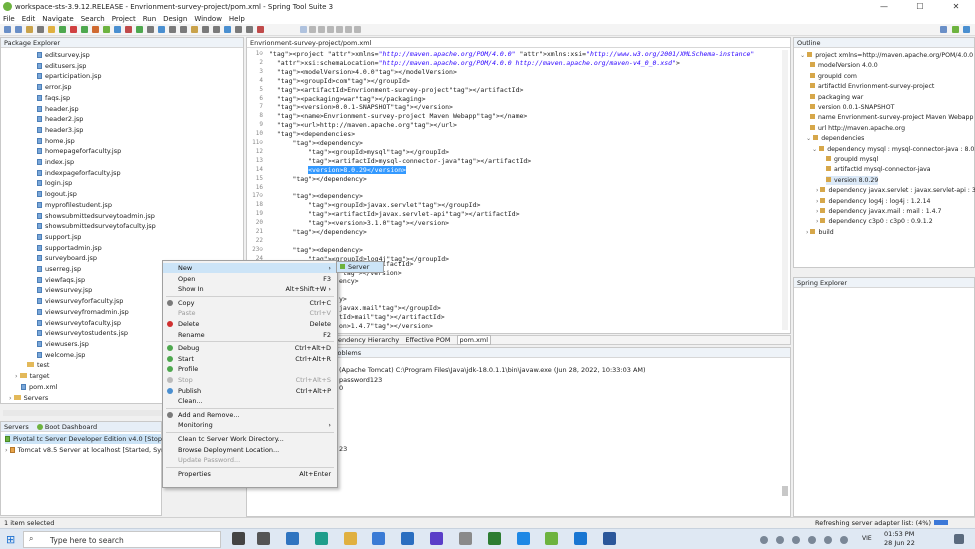  I want to click on menu-project: Project, so click(124, 19).